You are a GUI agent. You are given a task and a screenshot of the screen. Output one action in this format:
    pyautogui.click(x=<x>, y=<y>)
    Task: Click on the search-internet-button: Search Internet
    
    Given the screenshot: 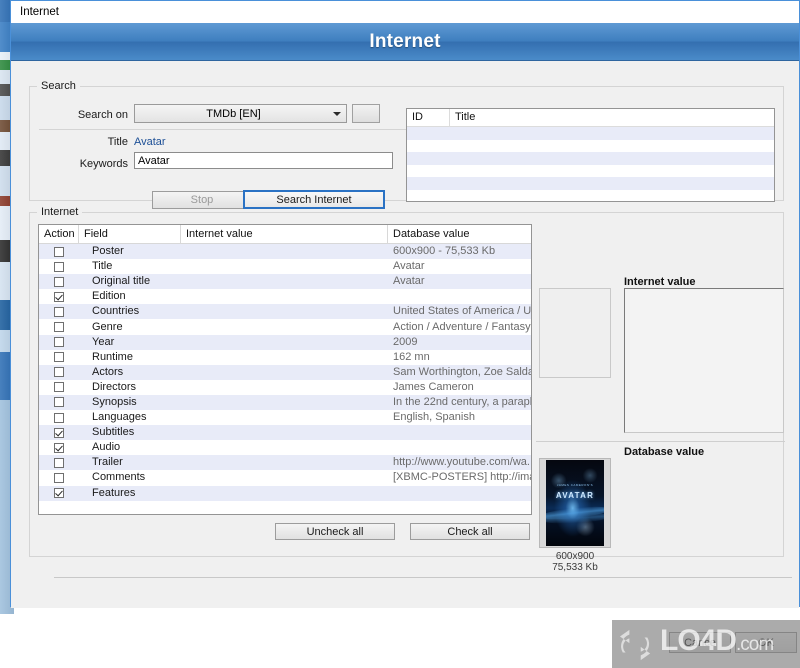 What is the action you would take?
    pyautogui.click(x=314, y=199)
    